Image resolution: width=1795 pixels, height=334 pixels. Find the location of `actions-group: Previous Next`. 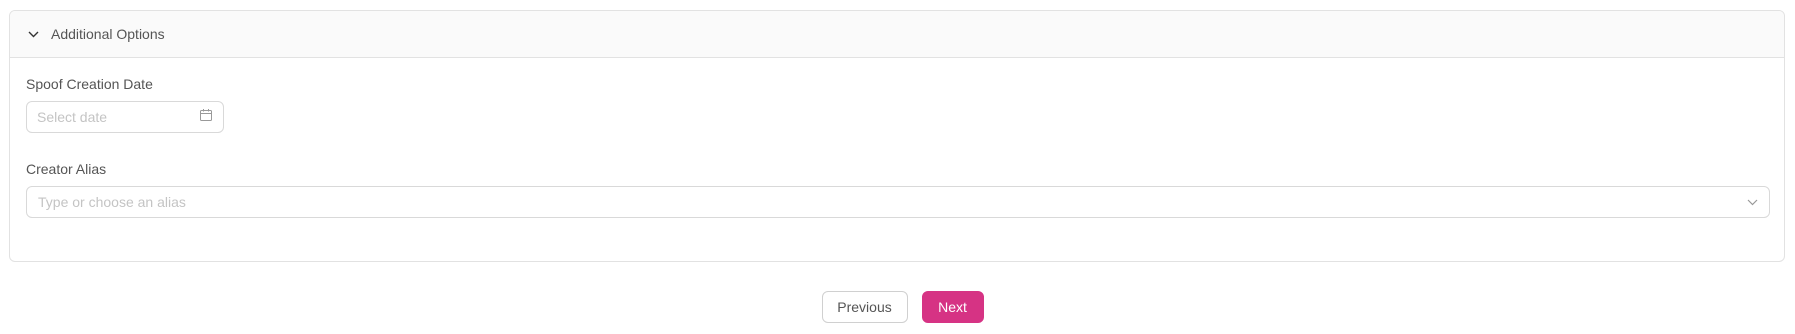

actions-group: Previous Next is located at coordinates (902, 307).